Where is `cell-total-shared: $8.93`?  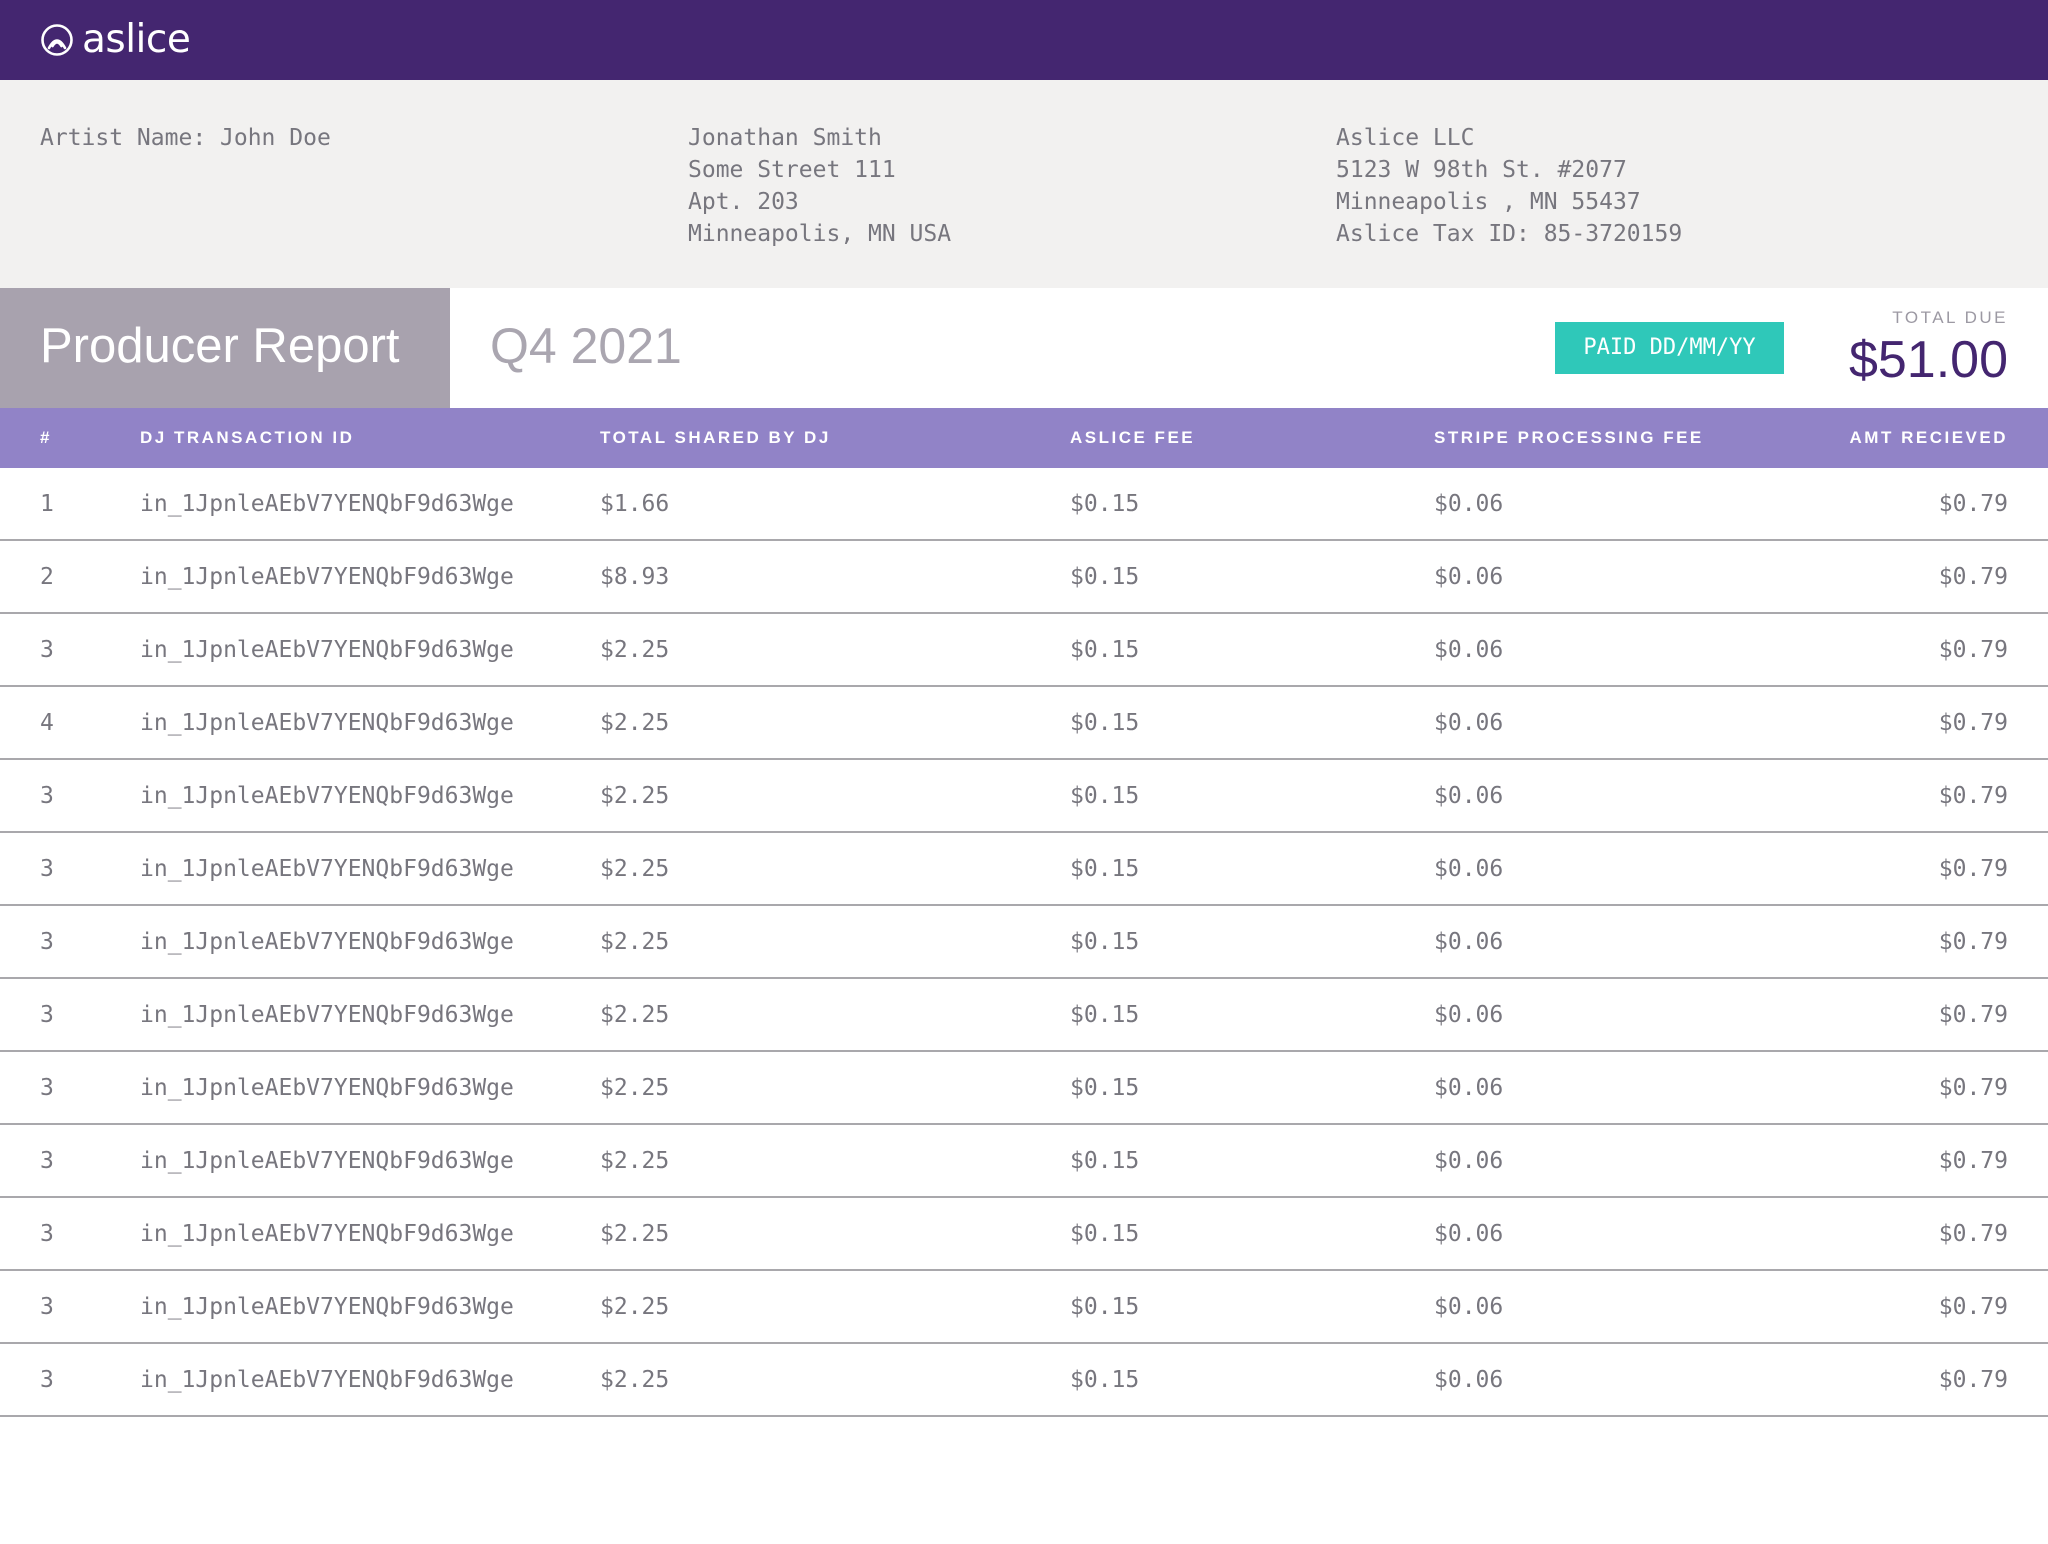 cell-total-shared: $8.93 is located at coordinates (635, 577).